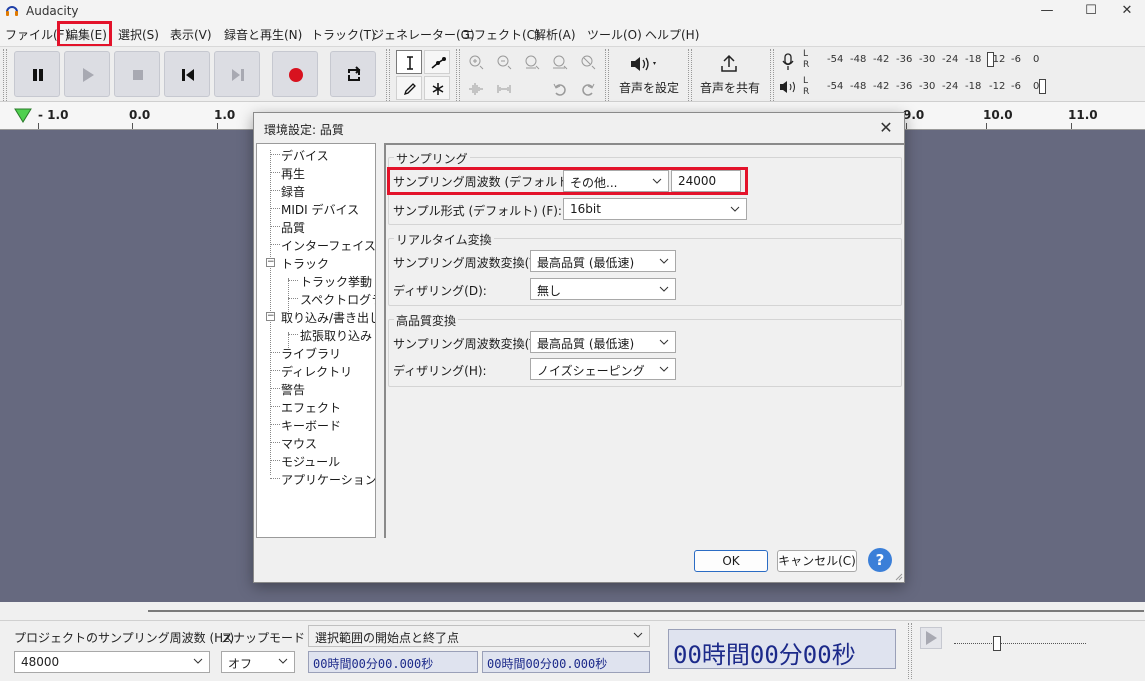  I want to click on hq-converter-select: 最高品質 (最低速), so click(603, 342).